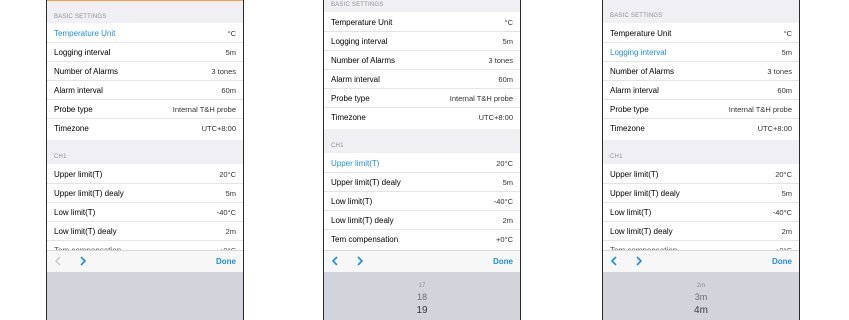 This screenshot has width=849, height=320. What do you see at coordinates (634, 90) in the screenshot?
I see `row-label: Alarm interval` at bounding box center [634, 90].